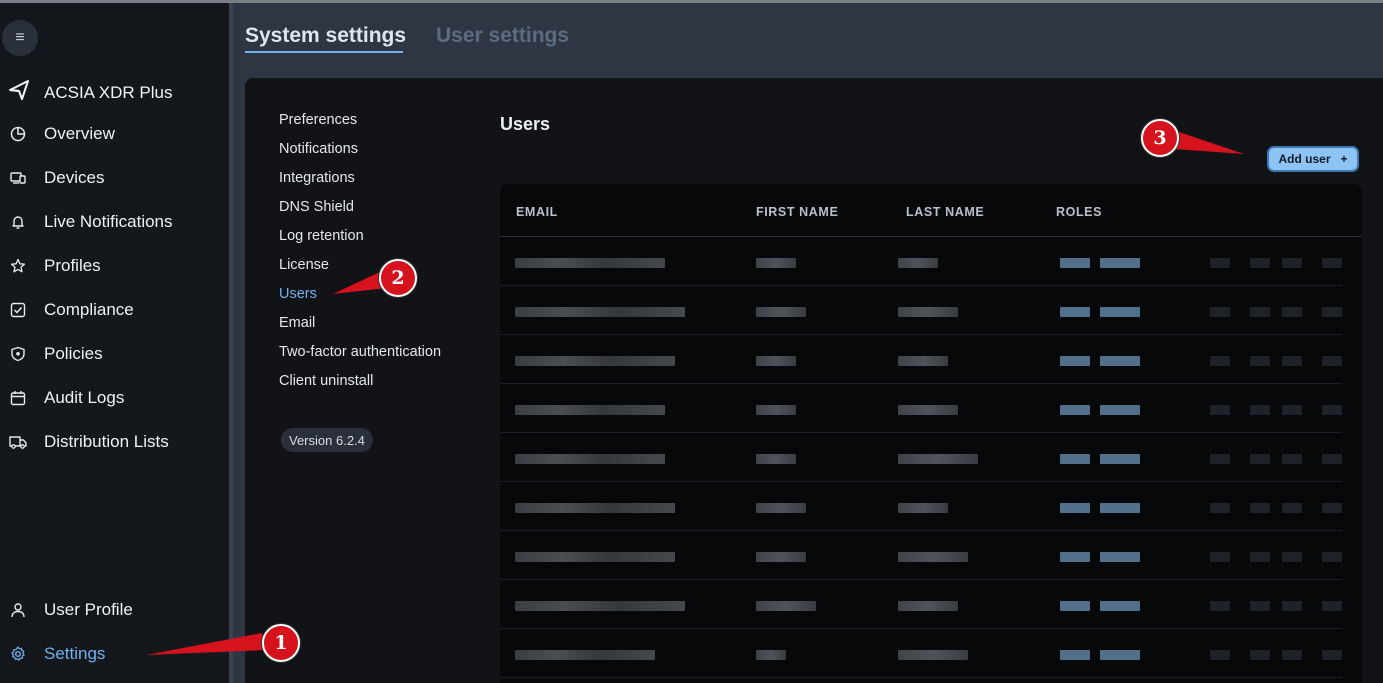  What do you see at coordinates (84, 397) in the screenshot?
I see `sidebar-item-label: Audit Logs` at bounding box center [84, 397].